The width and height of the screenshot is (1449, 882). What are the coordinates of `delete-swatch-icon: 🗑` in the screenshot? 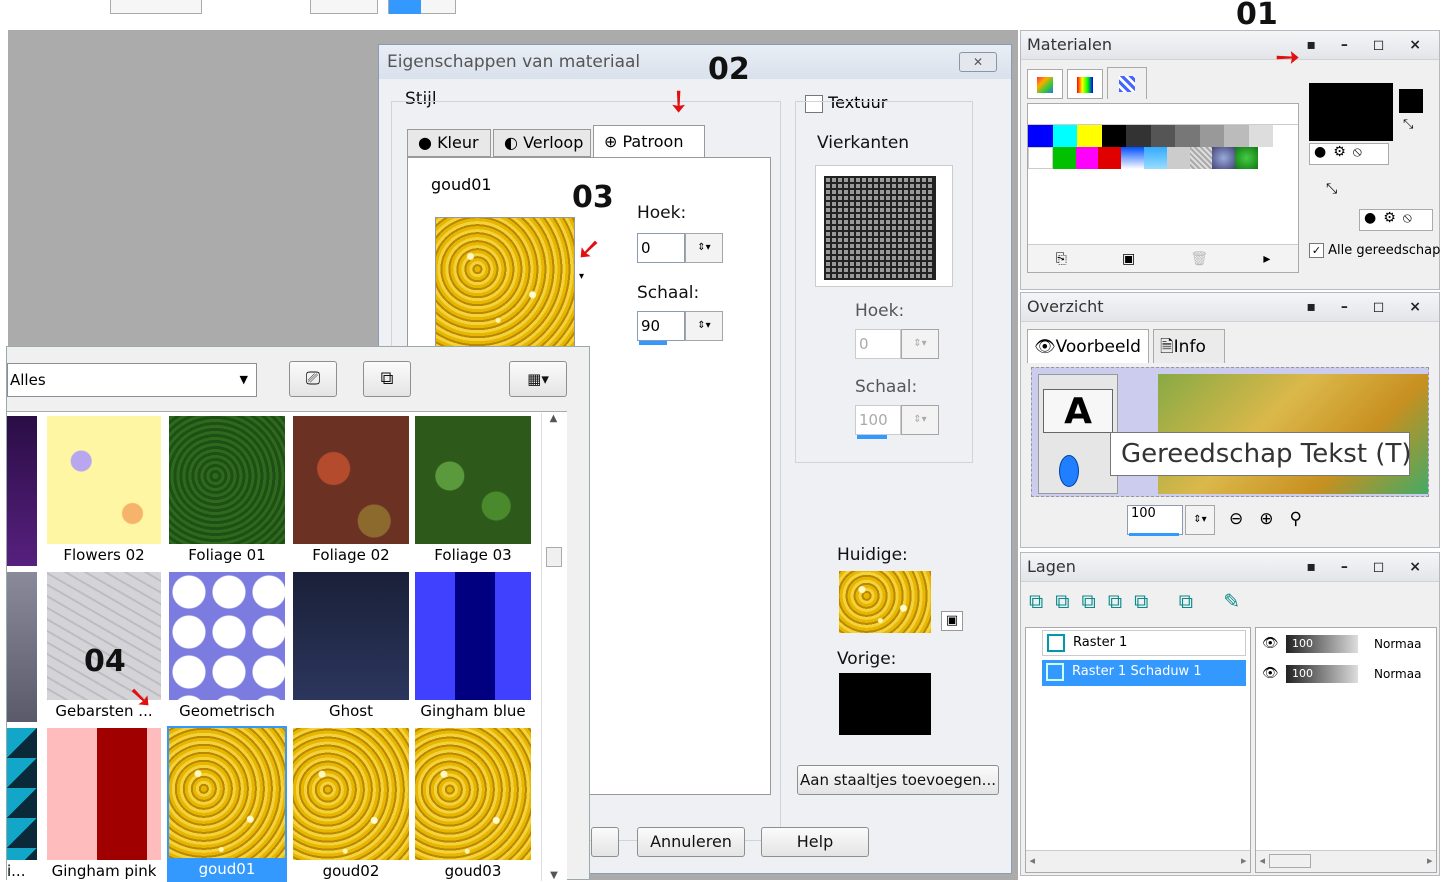 It's located at (1199, 259).